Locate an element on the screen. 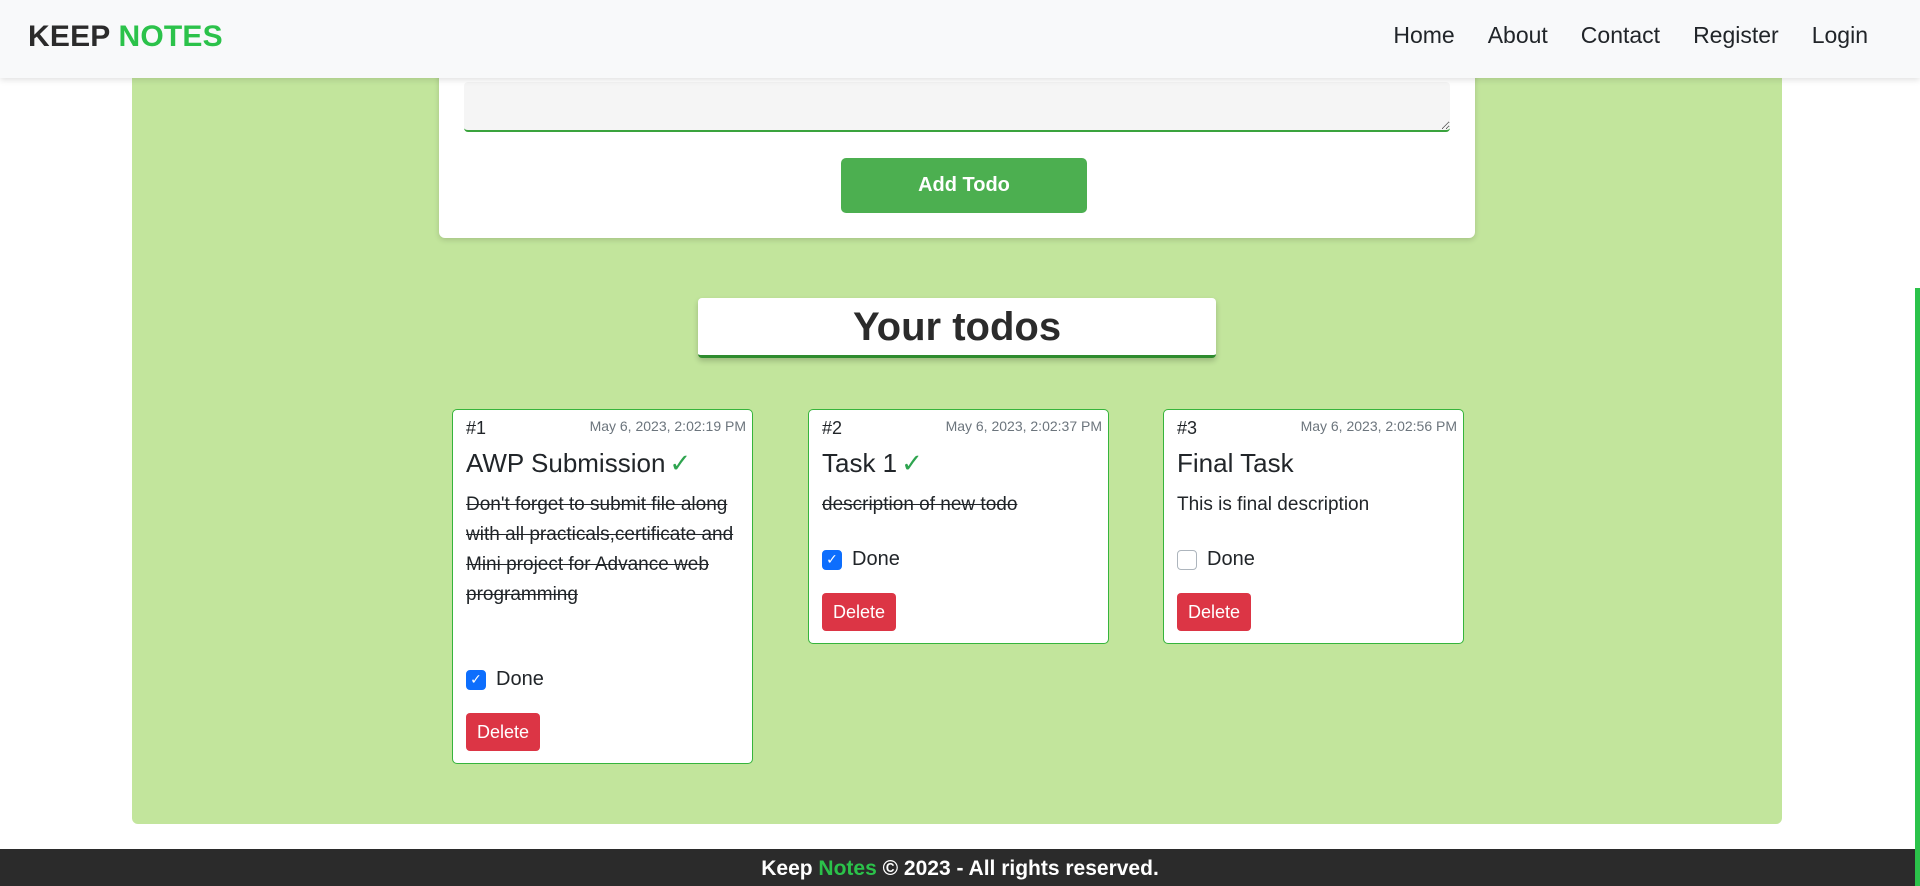 The width and height of the screenshot is (1920, 886). nav-contact: Contact is located at coordinates (1620, 35).